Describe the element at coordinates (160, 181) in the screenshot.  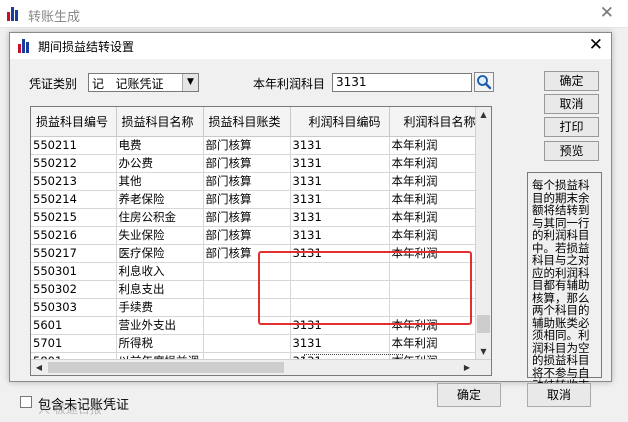
I see `table-cell: 其他` at that location.